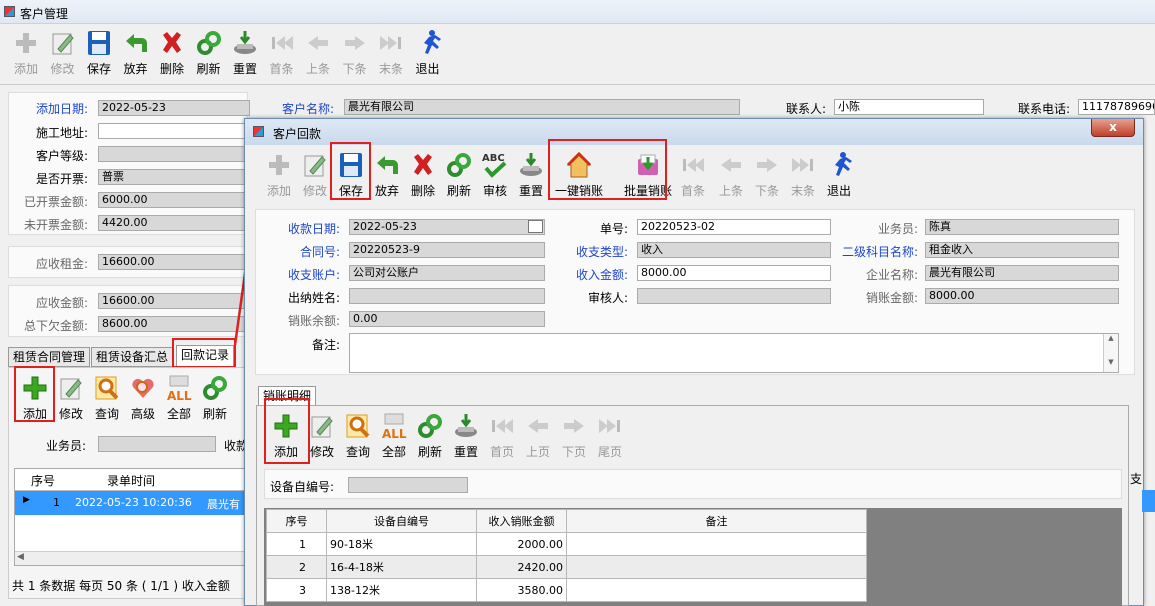 The height and width of the screenshot is (606, 1155). I want to click on company-field: 晨光有限公司, so click(1022, 273).